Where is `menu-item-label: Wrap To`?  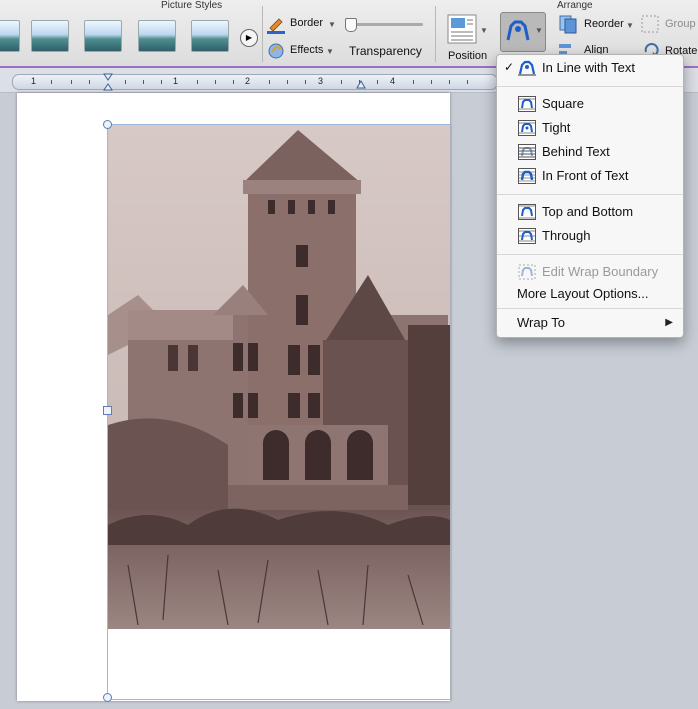
menu-item-label: Wrap To is located at coordinates (541, 322).